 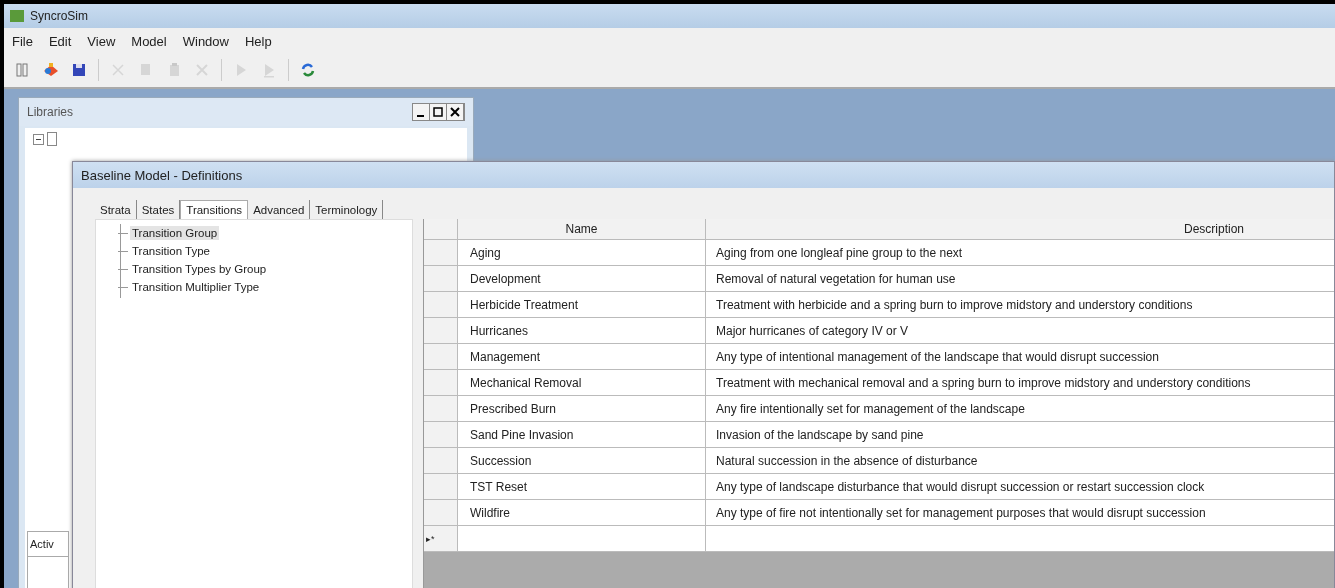 I want to click on table-cell: Prescribed Burn, so click(x=582, y=408).